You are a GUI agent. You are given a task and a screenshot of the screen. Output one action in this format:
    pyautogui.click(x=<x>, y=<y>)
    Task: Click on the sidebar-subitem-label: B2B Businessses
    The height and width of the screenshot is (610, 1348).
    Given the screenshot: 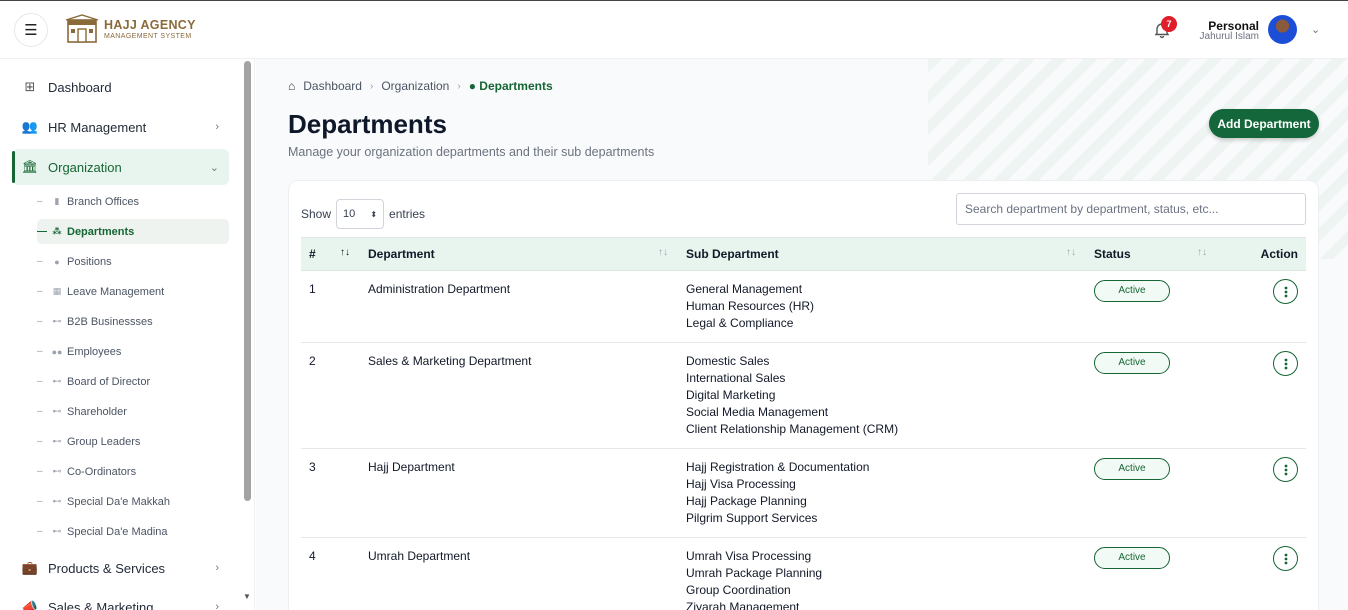 What is the action you would take?
    pyautogui.click(x=110, y=321)
    